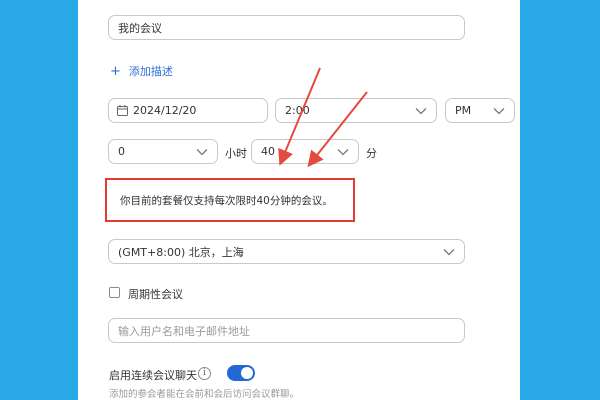 This screenshot has width=600, height=400. I want to click on recurring-meeting-label: 周期性会议, so click(155, 294).